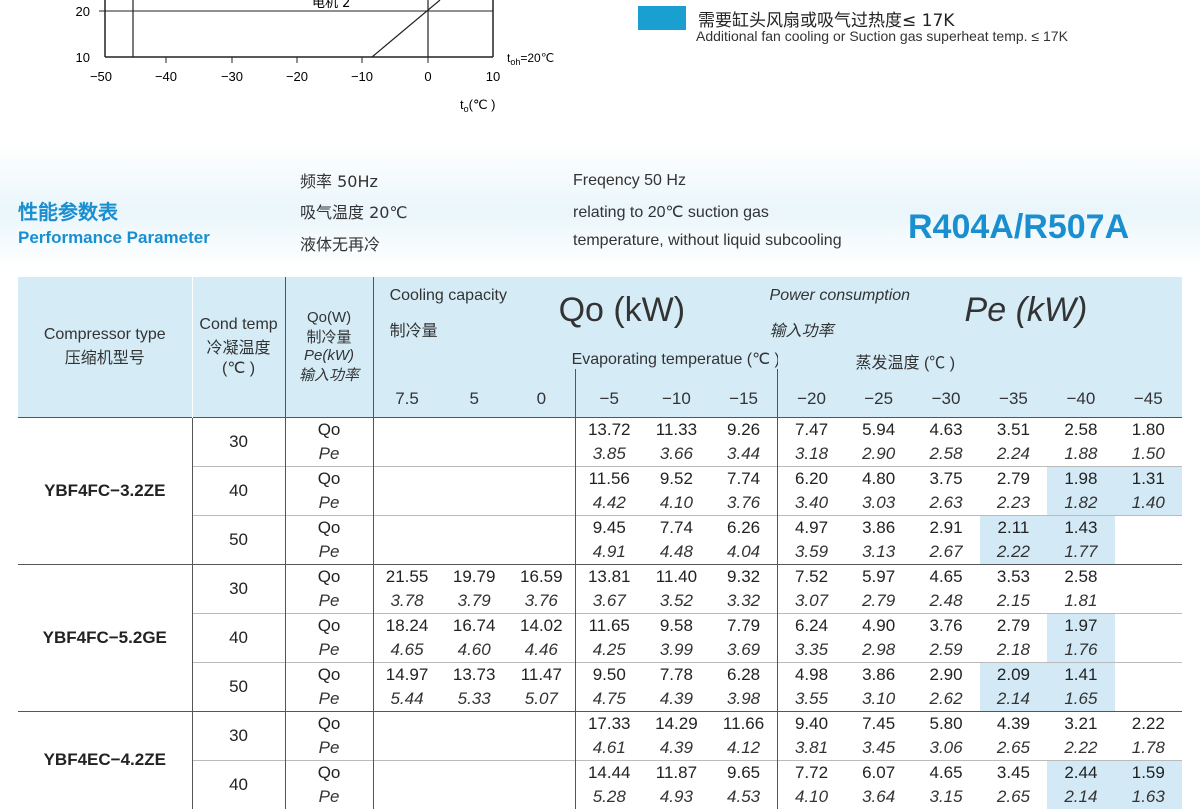 This screenshot has height=809, width=1200. What do you see at coordinates (239, 368) in the screenshot?
I see `header-cond-unit: (℃ )` at bounding box center [239, 368].